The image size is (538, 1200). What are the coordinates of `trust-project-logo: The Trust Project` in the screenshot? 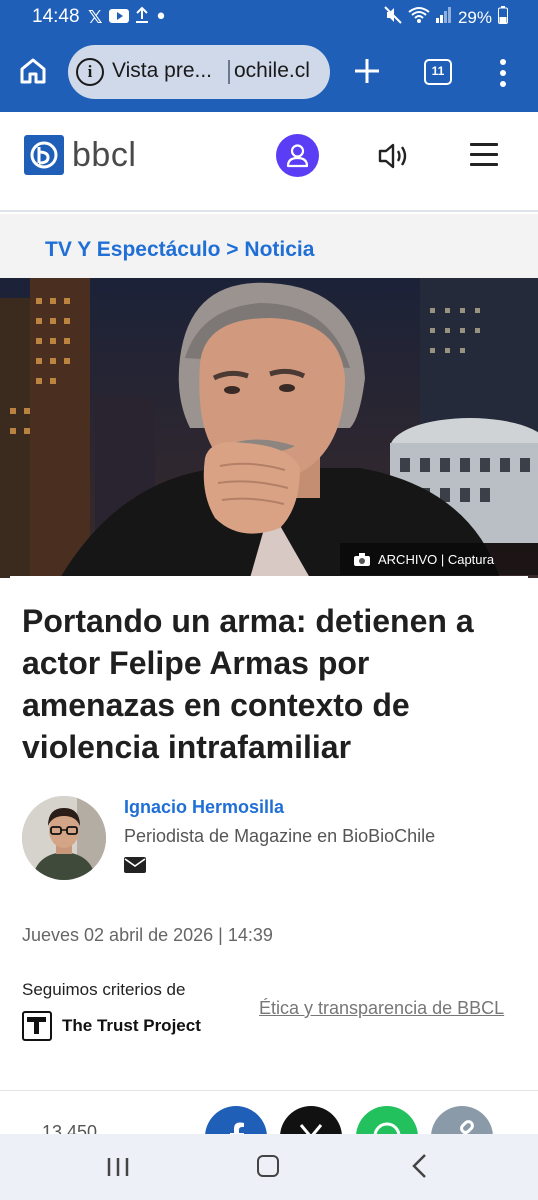 It's located at (111, 1026).